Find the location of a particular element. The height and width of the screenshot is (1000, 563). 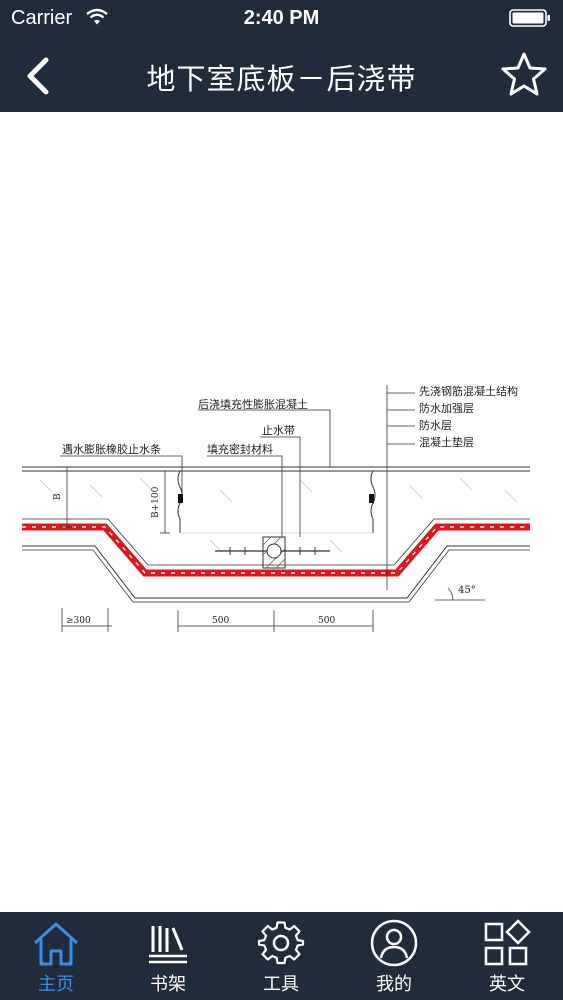

tab-tools: 工具 is located at coordinates (281, 956).